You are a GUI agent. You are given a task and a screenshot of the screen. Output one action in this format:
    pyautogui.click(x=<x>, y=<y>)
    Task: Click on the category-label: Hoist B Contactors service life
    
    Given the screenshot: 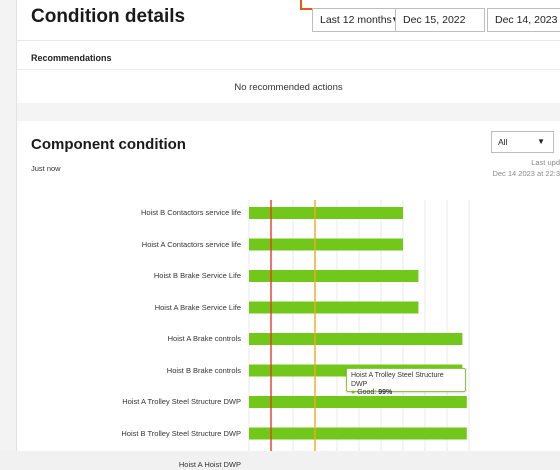 What is the action you would take?
    pyautogui.click(x=190, y=212)
    